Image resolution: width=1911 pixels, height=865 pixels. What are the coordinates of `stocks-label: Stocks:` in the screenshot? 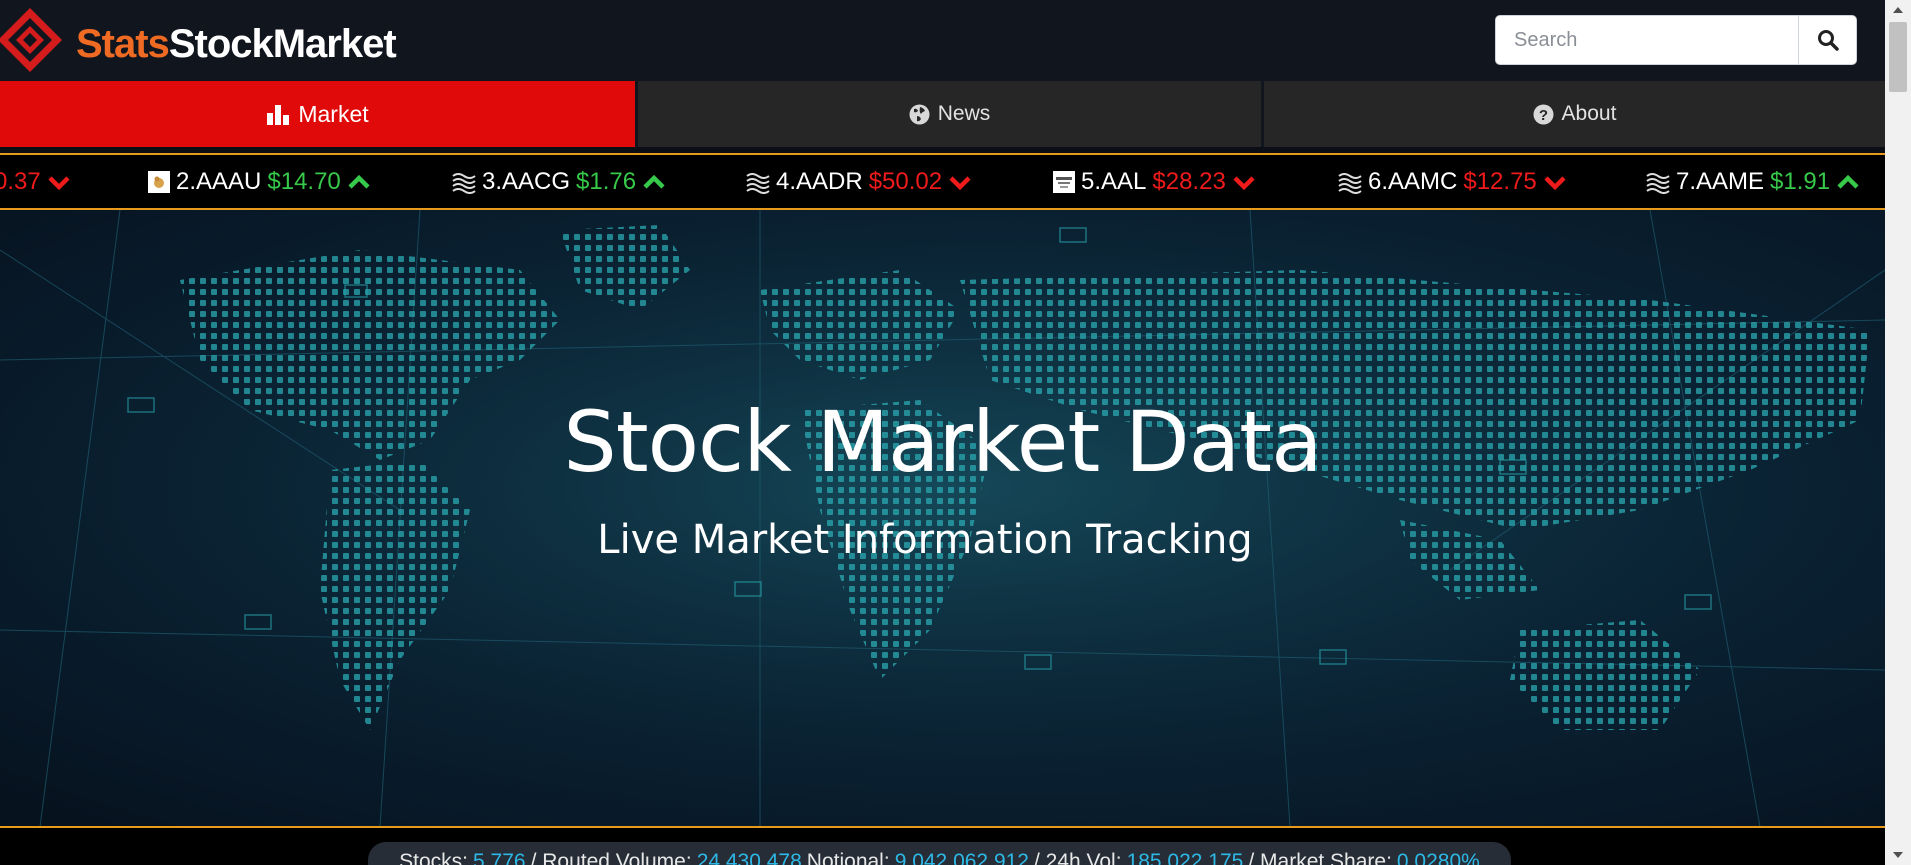 It's located at (434, 857).